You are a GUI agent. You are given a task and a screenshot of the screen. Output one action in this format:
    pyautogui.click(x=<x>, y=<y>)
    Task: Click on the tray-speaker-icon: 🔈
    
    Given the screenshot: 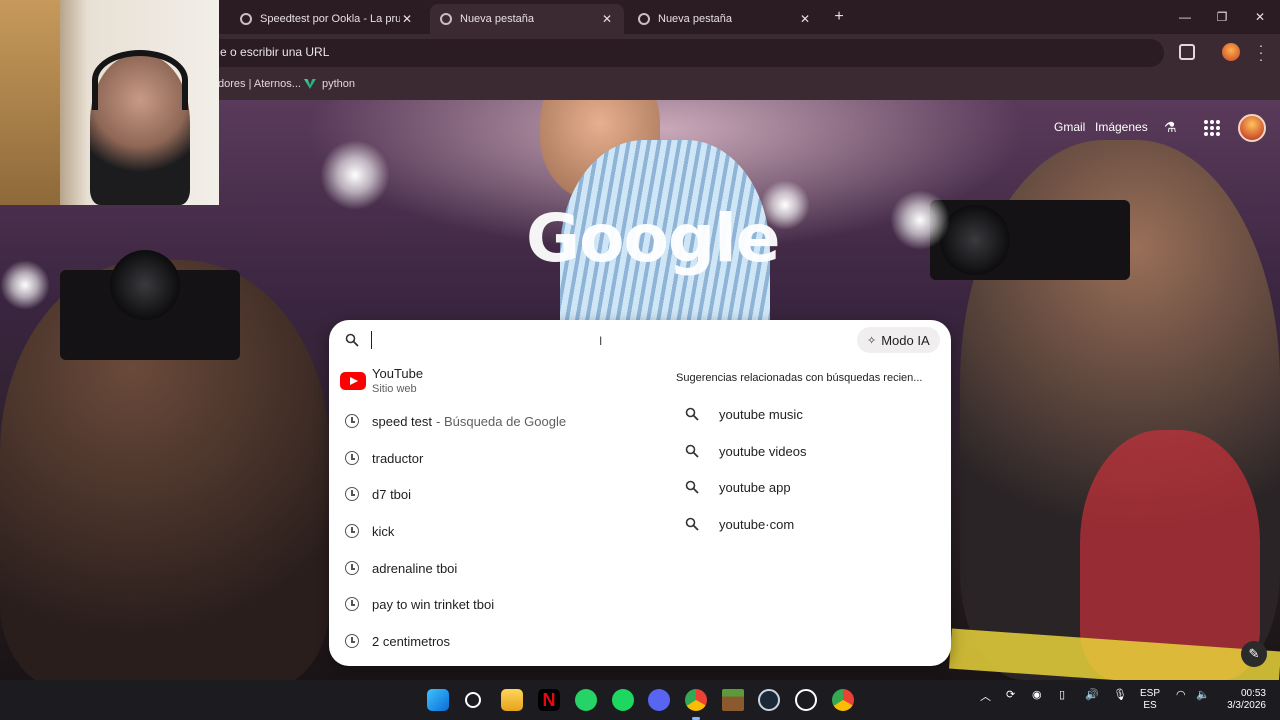 What is the action you would take?
    pyautogui.click(x=1203, y=694)
    